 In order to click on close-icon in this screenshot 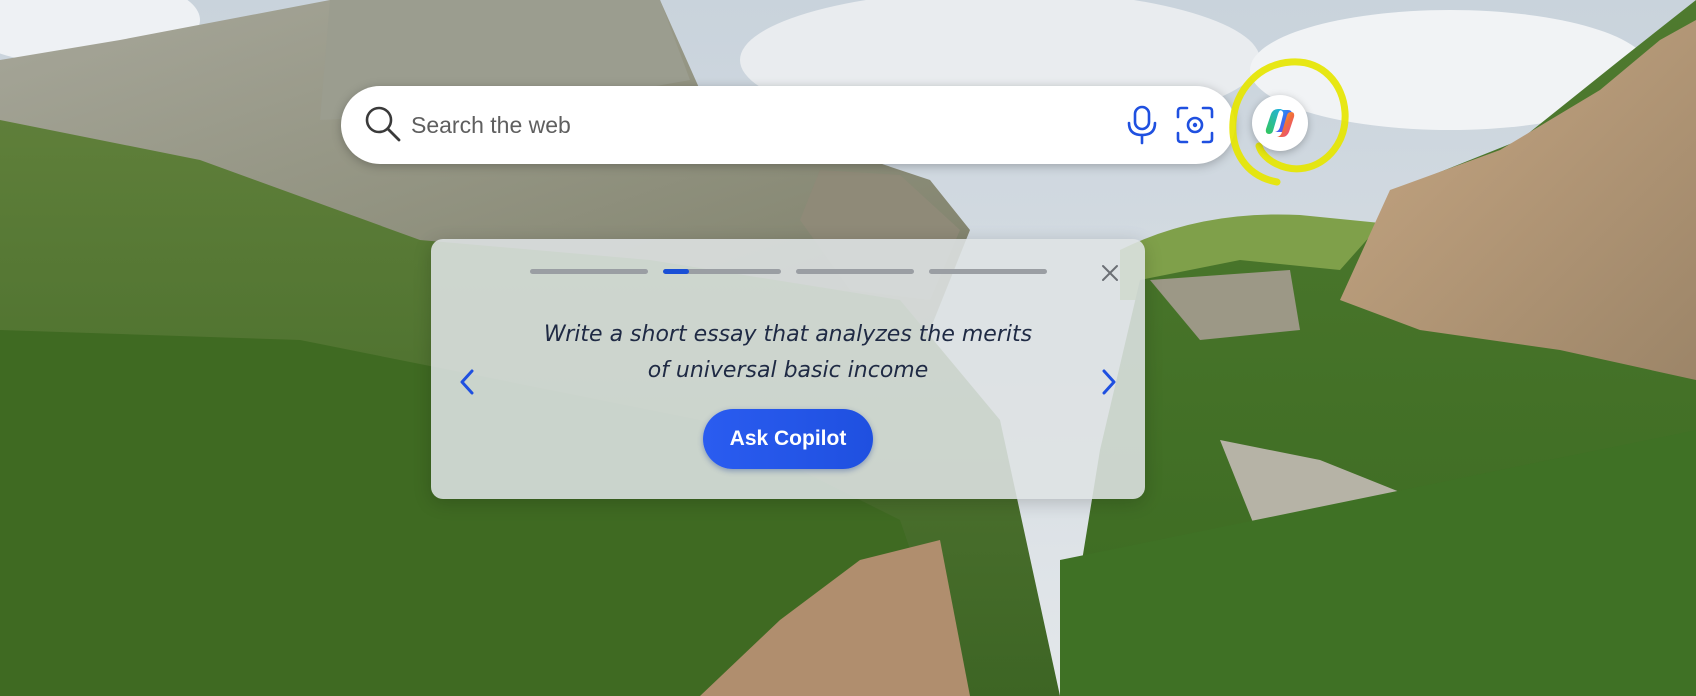, I will do `click(1110, 273)`.